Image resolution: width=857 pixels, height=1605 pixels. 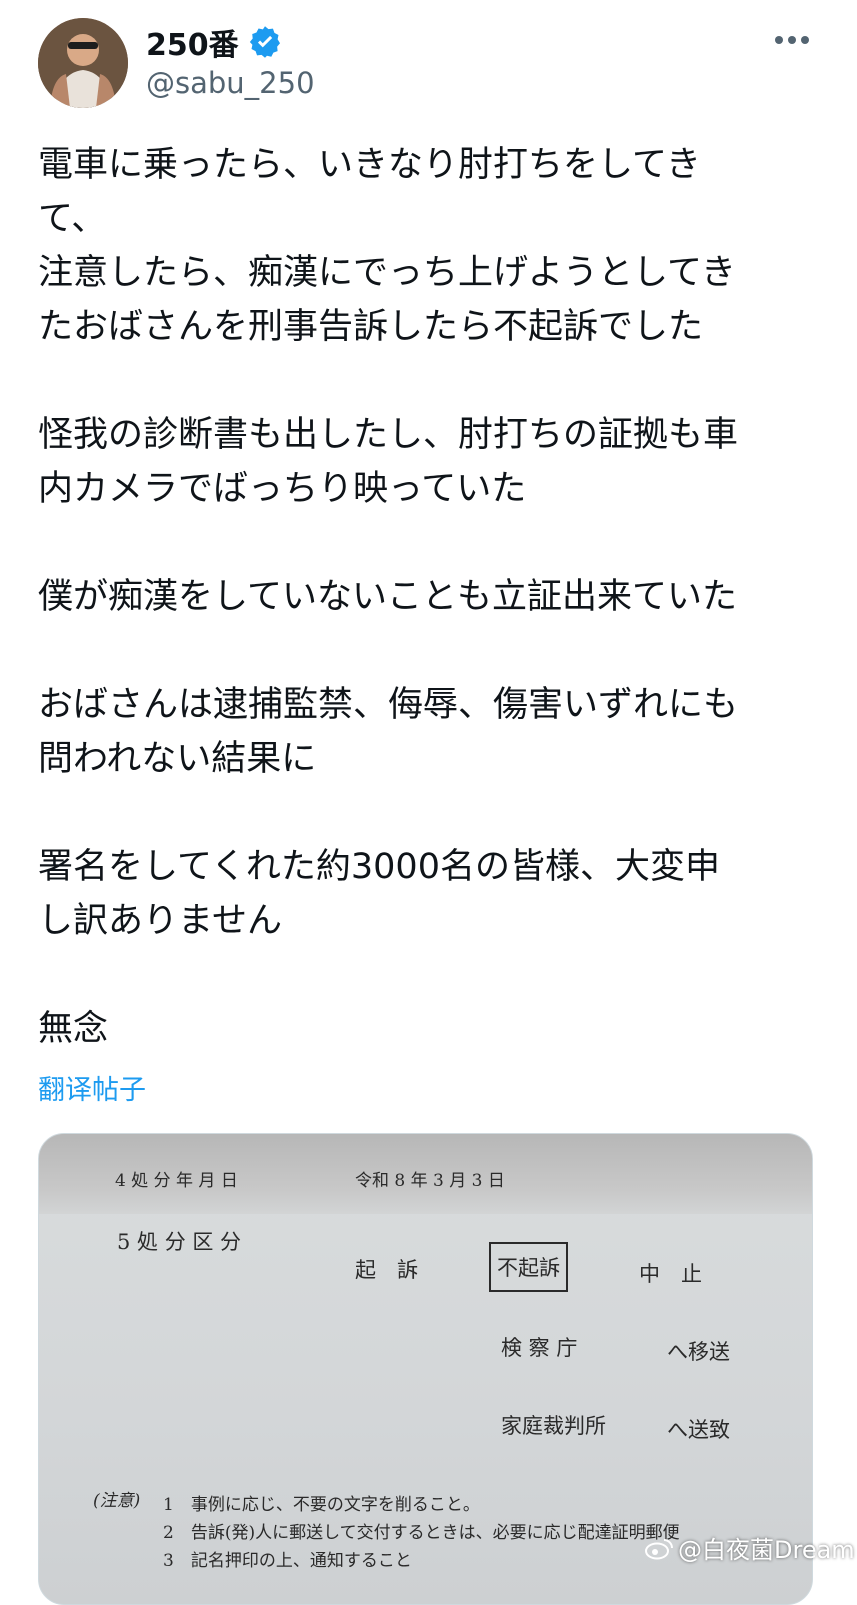 What do you see at coordinates (766, 1550) in the screenshot?
I see `watermark-text: @白夜菌Dream` at bounding box center [766, 1550].